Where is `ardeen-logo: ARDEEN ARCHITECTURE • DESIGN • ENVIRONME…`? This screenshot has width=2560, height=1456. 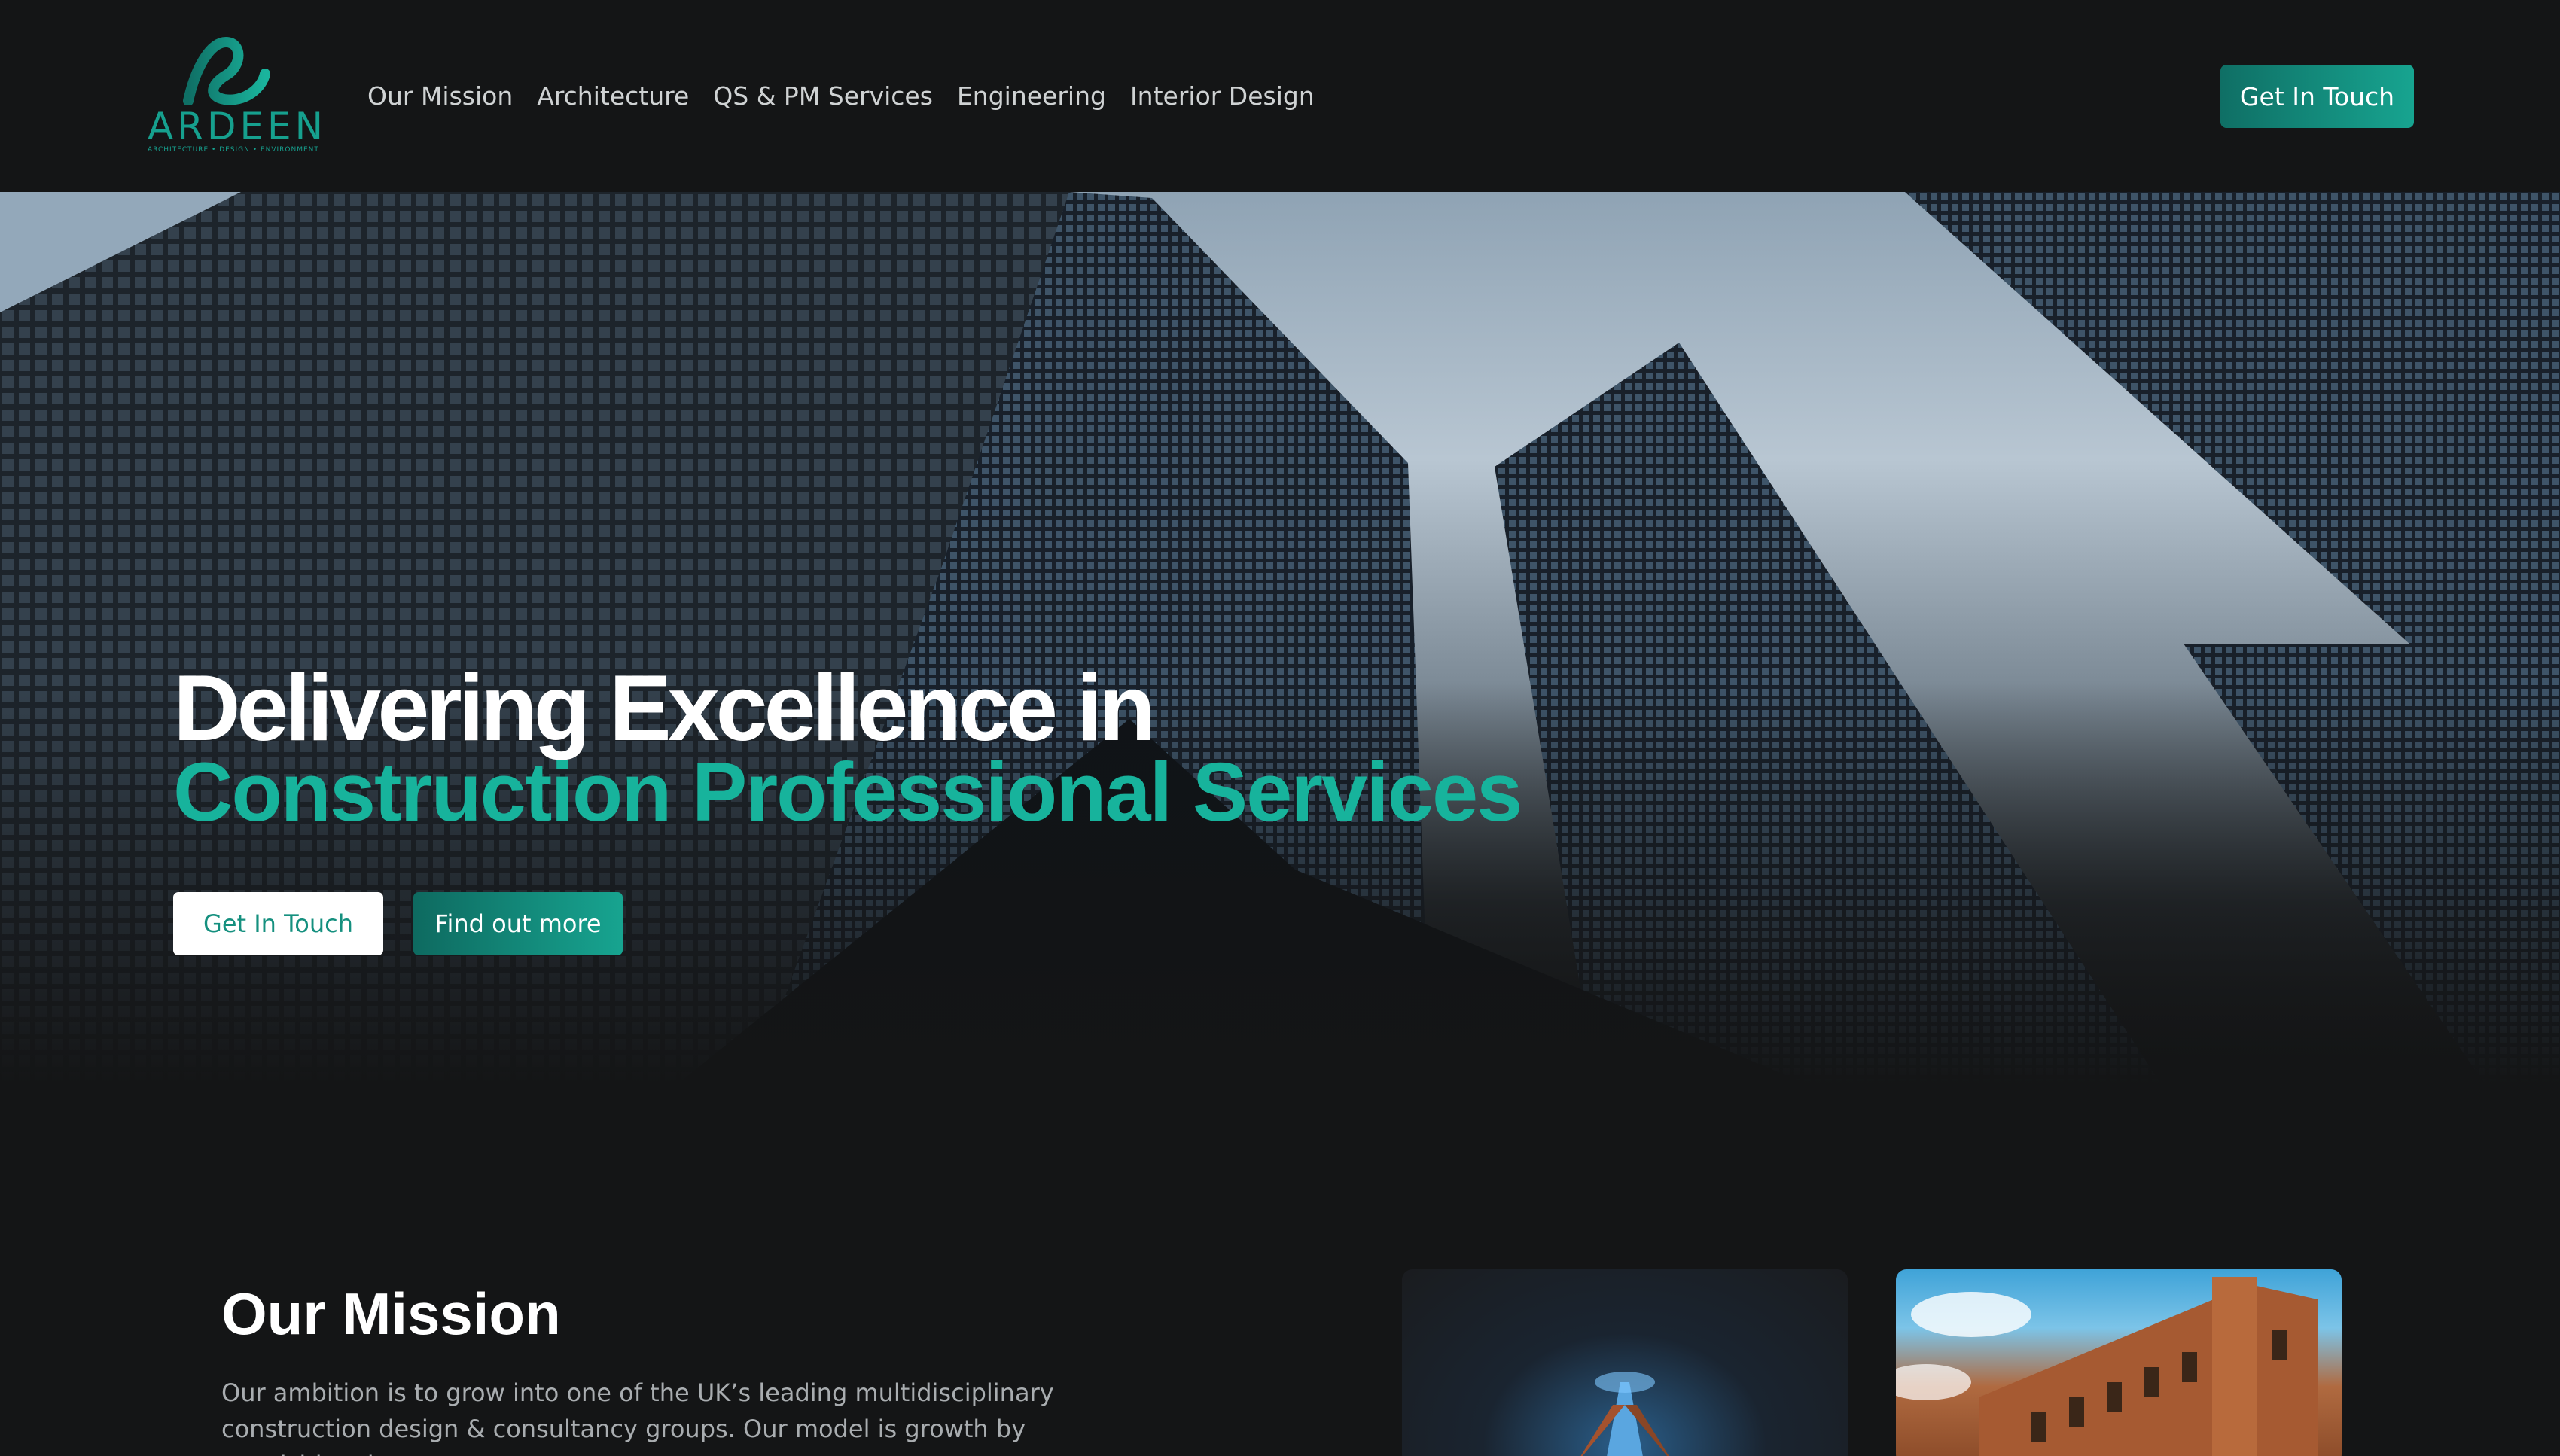 ardeen-logo: ARDEEN ARCHITECTURE • DESIGN • ENVIRONME… is located at coordinates (238, 97).